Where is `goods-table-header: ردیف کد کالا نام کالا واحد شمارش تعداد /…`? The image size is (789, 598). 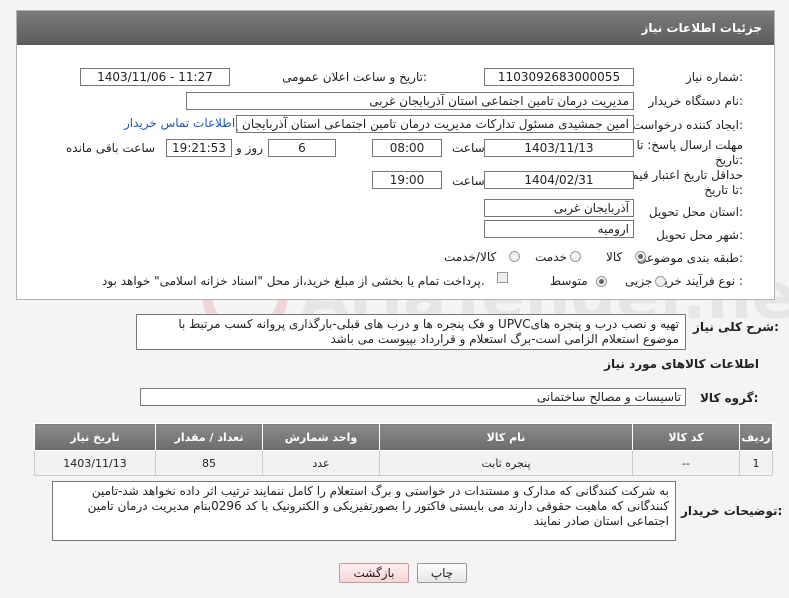
goods-table-header: ردیف کد کالا نام کالا واحد شمارش تعداد /… is located at coordinates (403, 437).